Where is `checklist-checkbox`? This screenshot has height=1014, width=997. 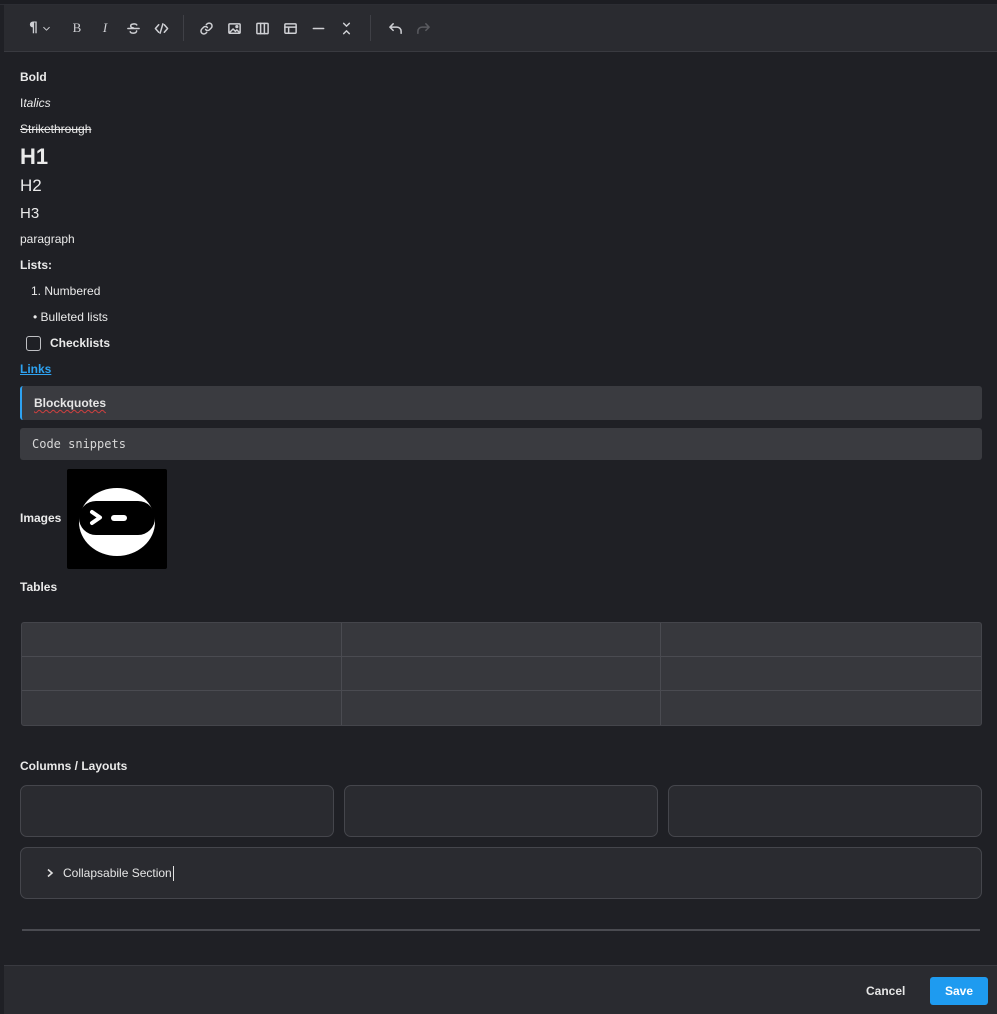 checklist-checkbox is located at coordinates (33, 343).